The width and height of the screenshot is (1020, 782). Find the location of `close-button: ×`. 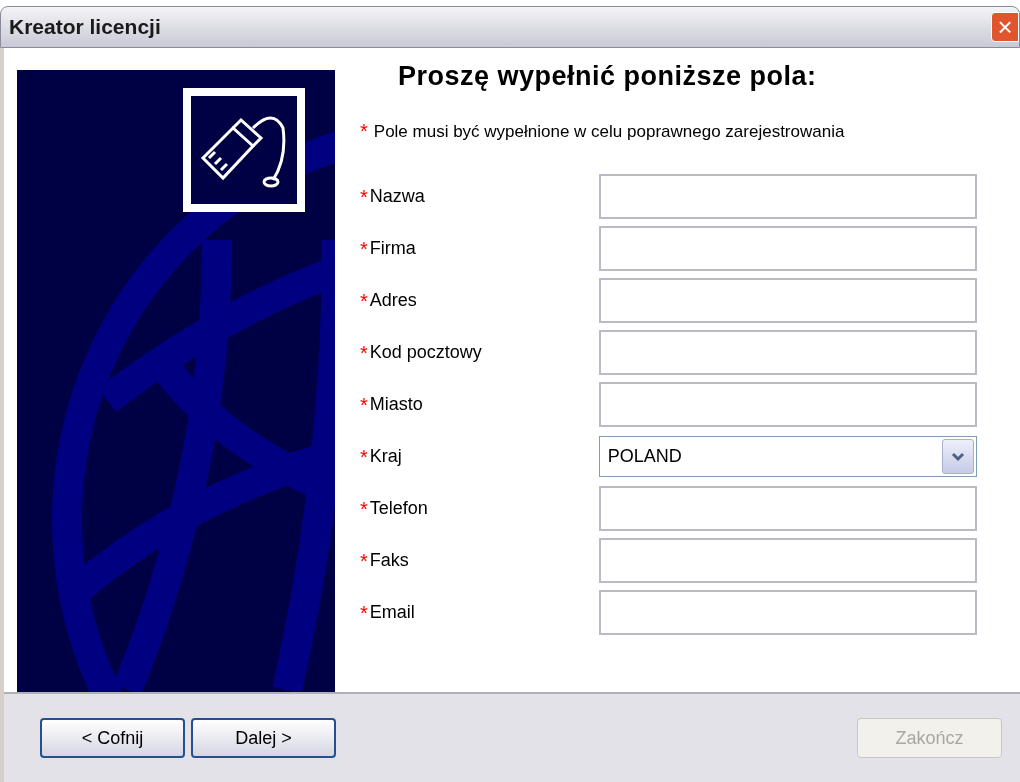

close-button: × is located at coordinates (1005, 27).